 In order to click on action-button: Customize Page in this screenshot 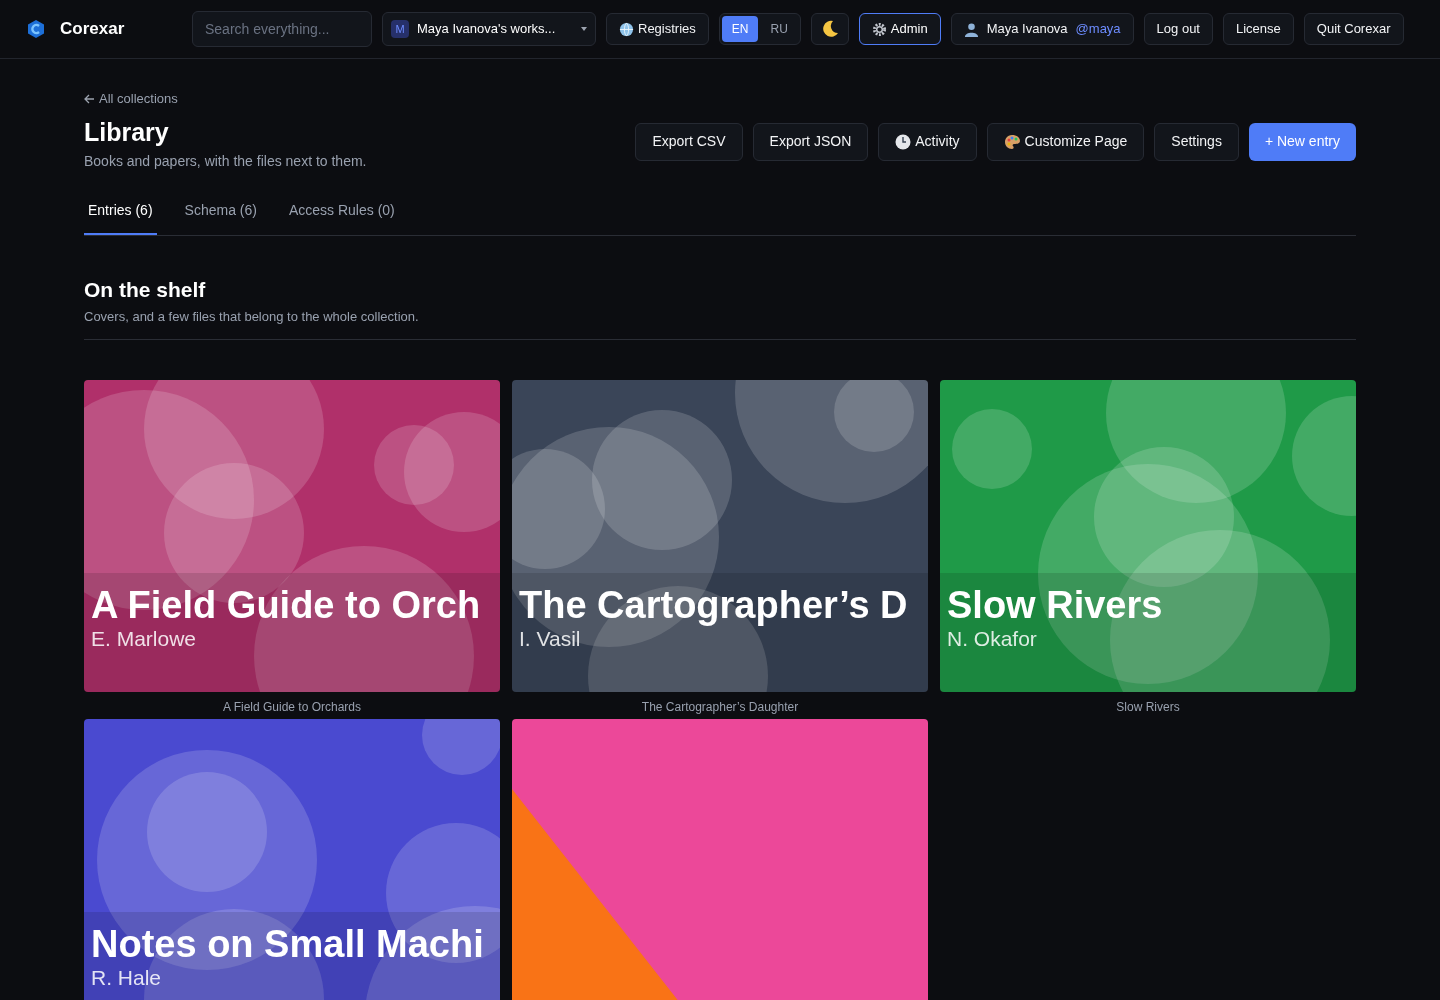, I will do `click(1065, 141)`.